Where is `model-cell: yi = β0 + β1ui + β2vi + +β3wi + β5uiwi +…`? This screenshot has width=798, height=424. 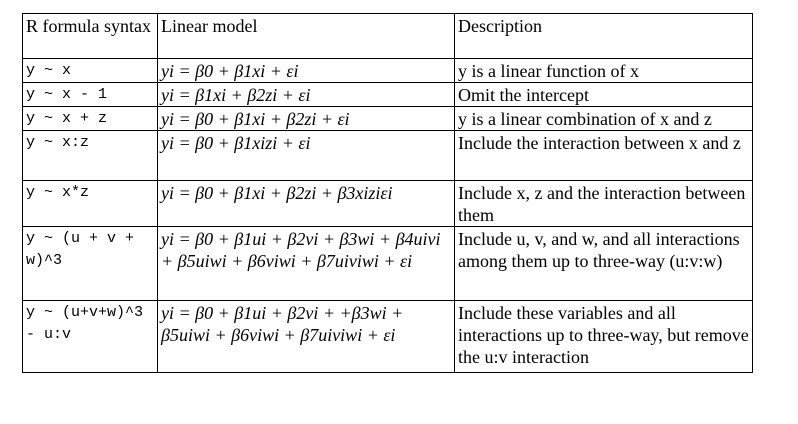
model-cell: yi = β0 + β1ui + β2vi + +β3wi + β5uiwi +… is located at coordinates (306, 336).